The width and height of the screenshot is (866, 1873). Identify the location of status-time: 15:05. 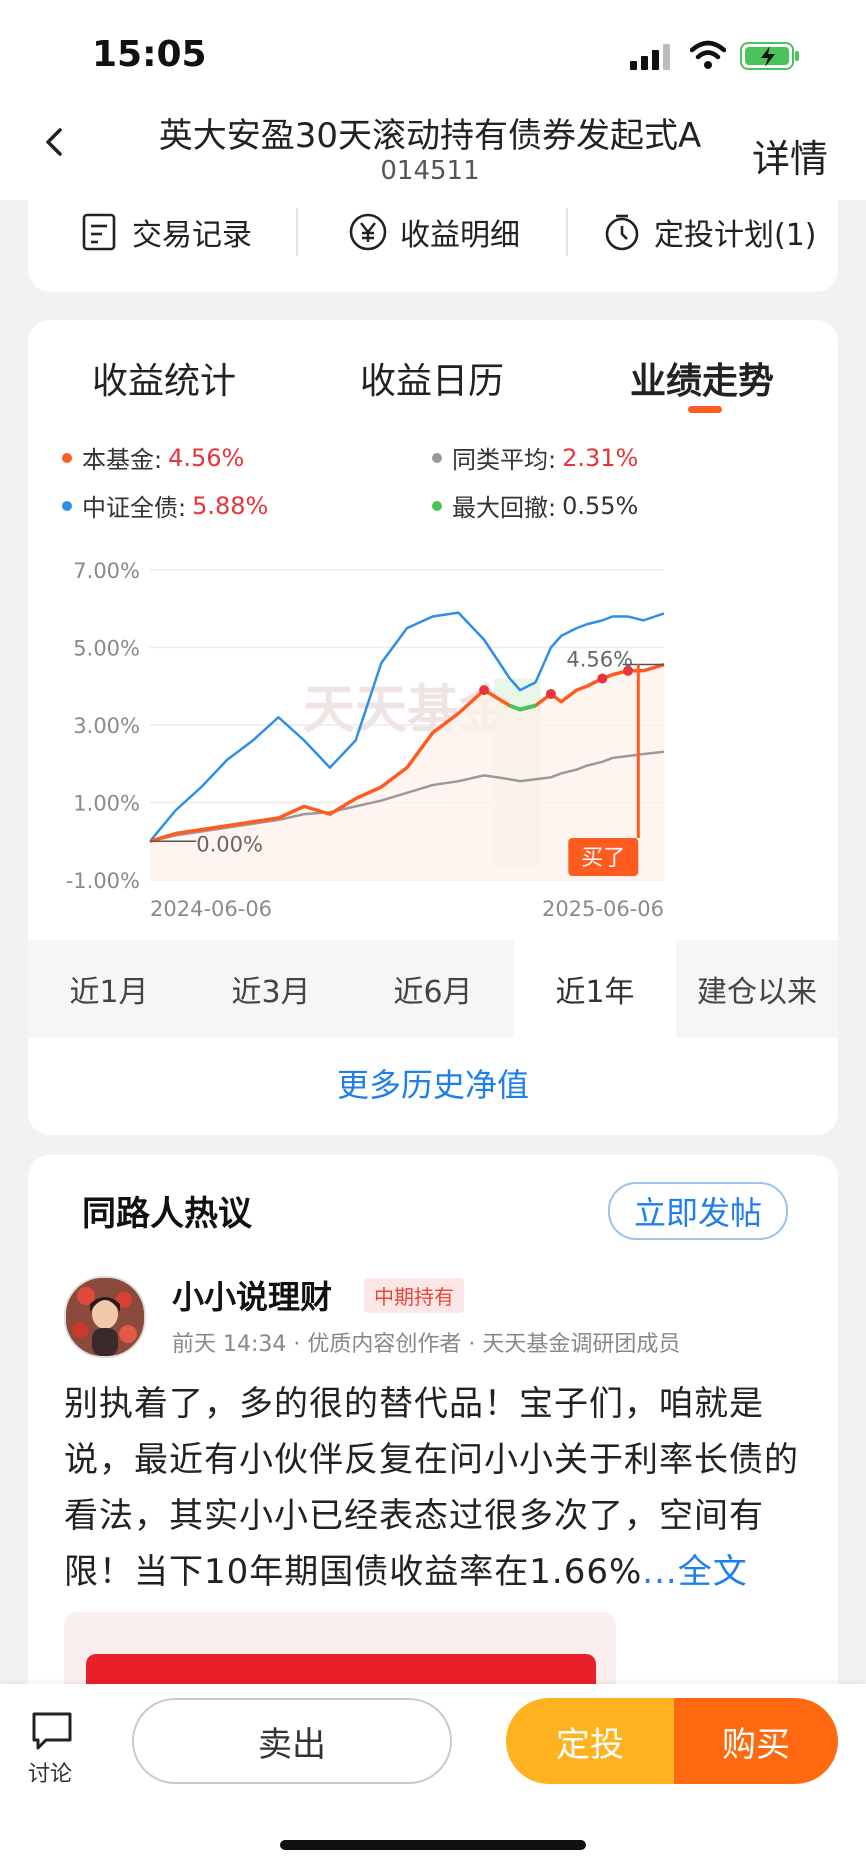
(149, 54).